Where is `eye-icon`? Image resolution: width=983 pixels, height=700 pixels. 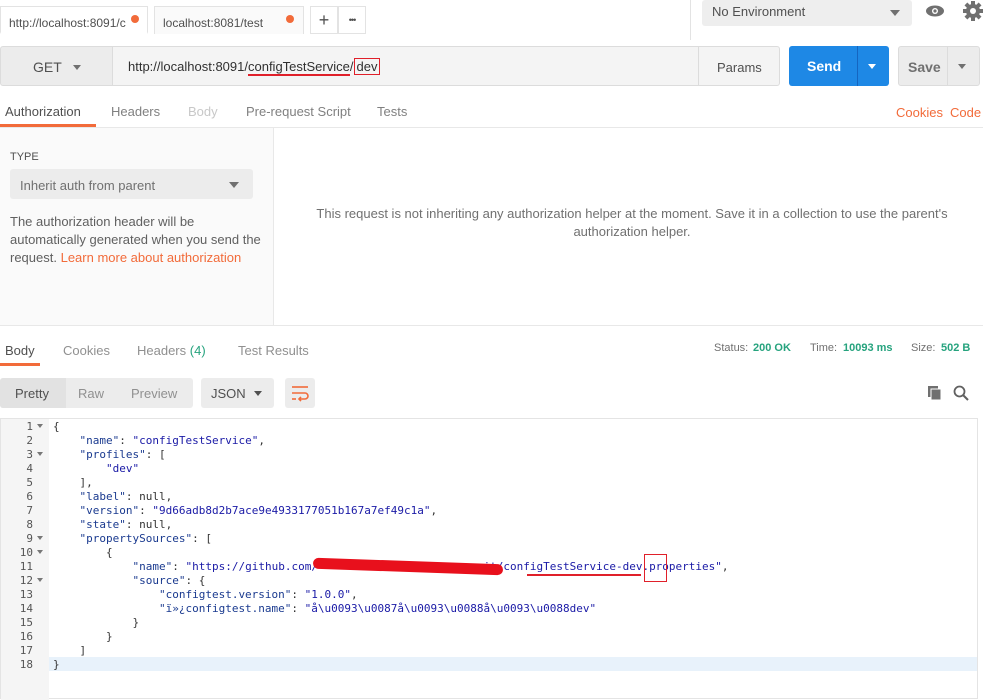 eye-icon is located at coordinates (935, 11).